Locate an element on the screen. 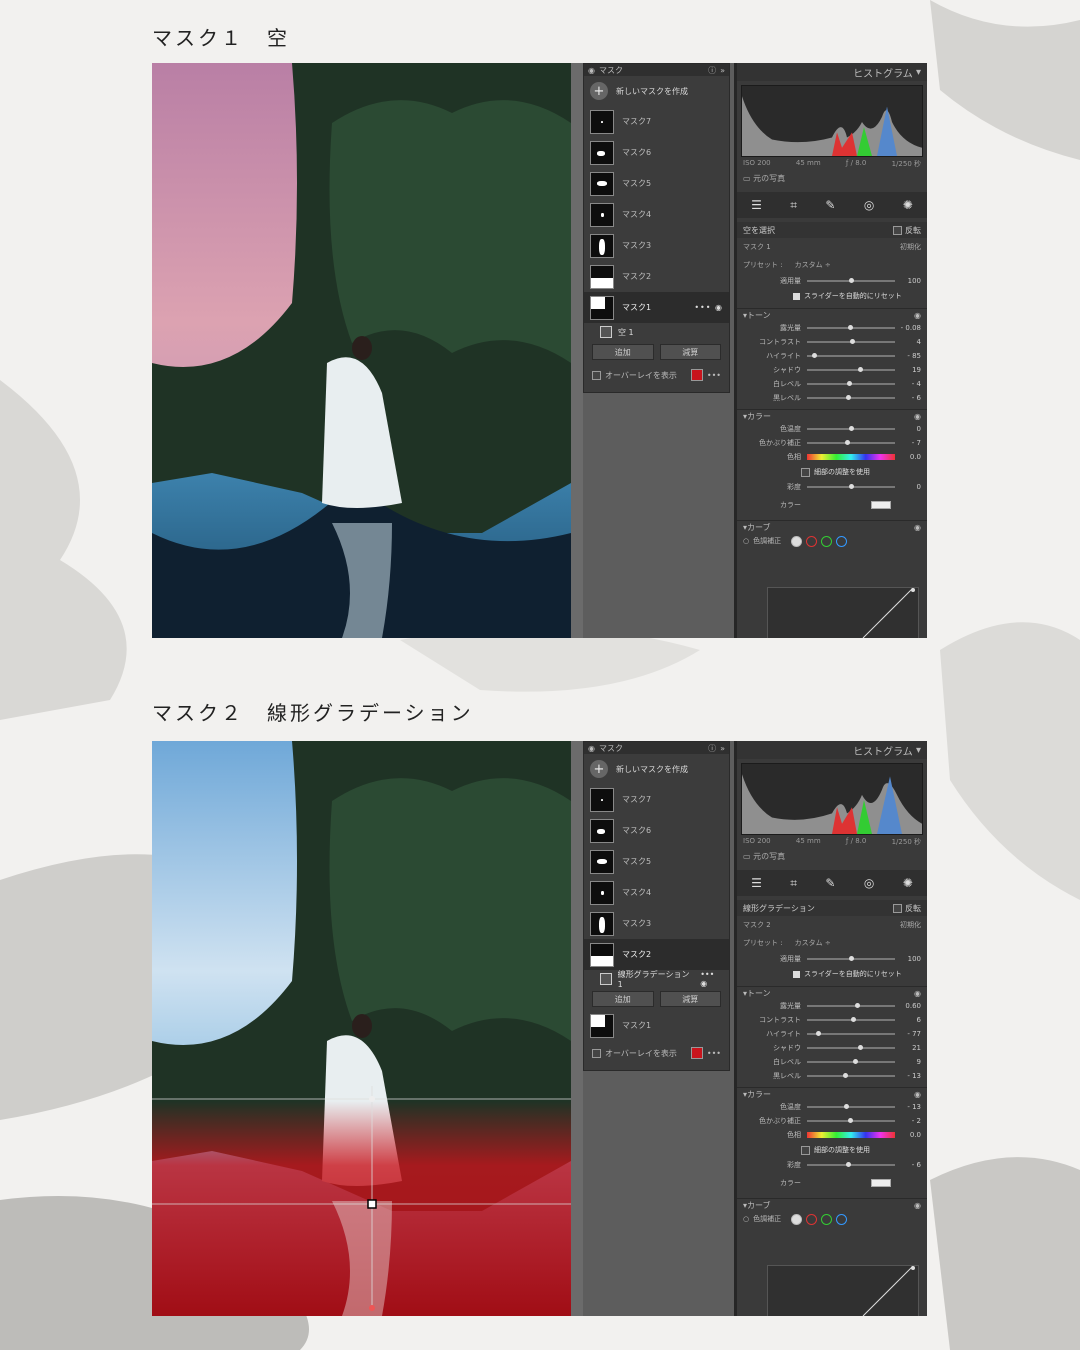 This screenshot has height=1350, width=1080. adjustment-slider: 色かぶり補正 - 7 is located at coordinates (832, 443).